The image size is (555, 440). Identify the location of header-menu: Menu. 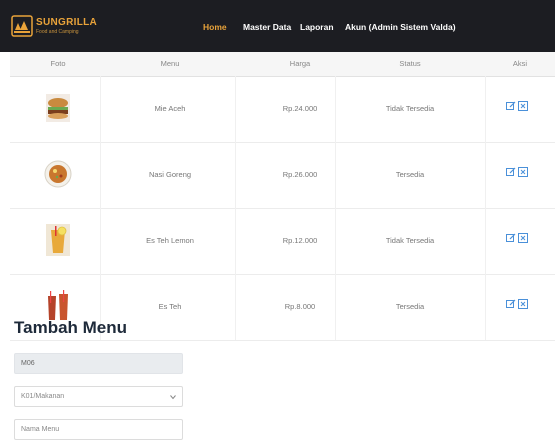
(170, 63).